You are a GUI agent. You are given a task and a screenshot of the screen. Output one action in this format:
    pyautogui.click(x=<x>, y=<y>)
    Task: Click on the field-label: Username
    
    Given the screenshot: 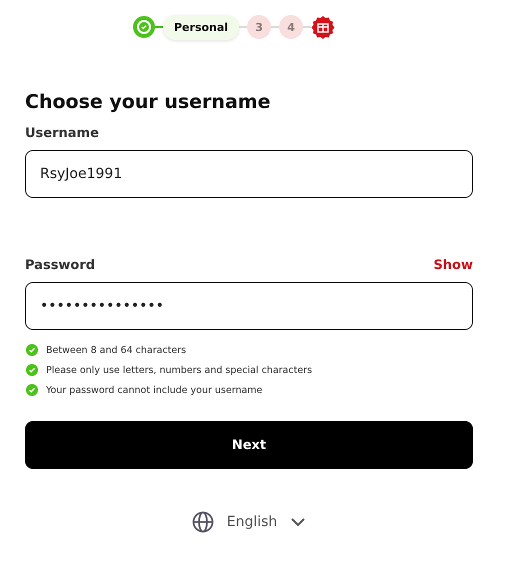 What is the action you would take?
    pyautogui.click(x=62, y=133)
    